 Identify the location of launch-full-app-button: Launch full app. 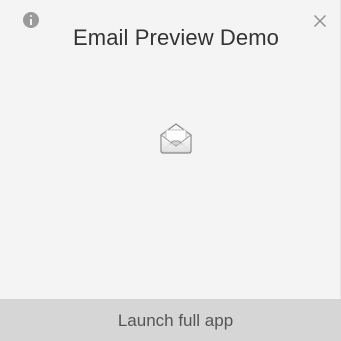
(170, 320).